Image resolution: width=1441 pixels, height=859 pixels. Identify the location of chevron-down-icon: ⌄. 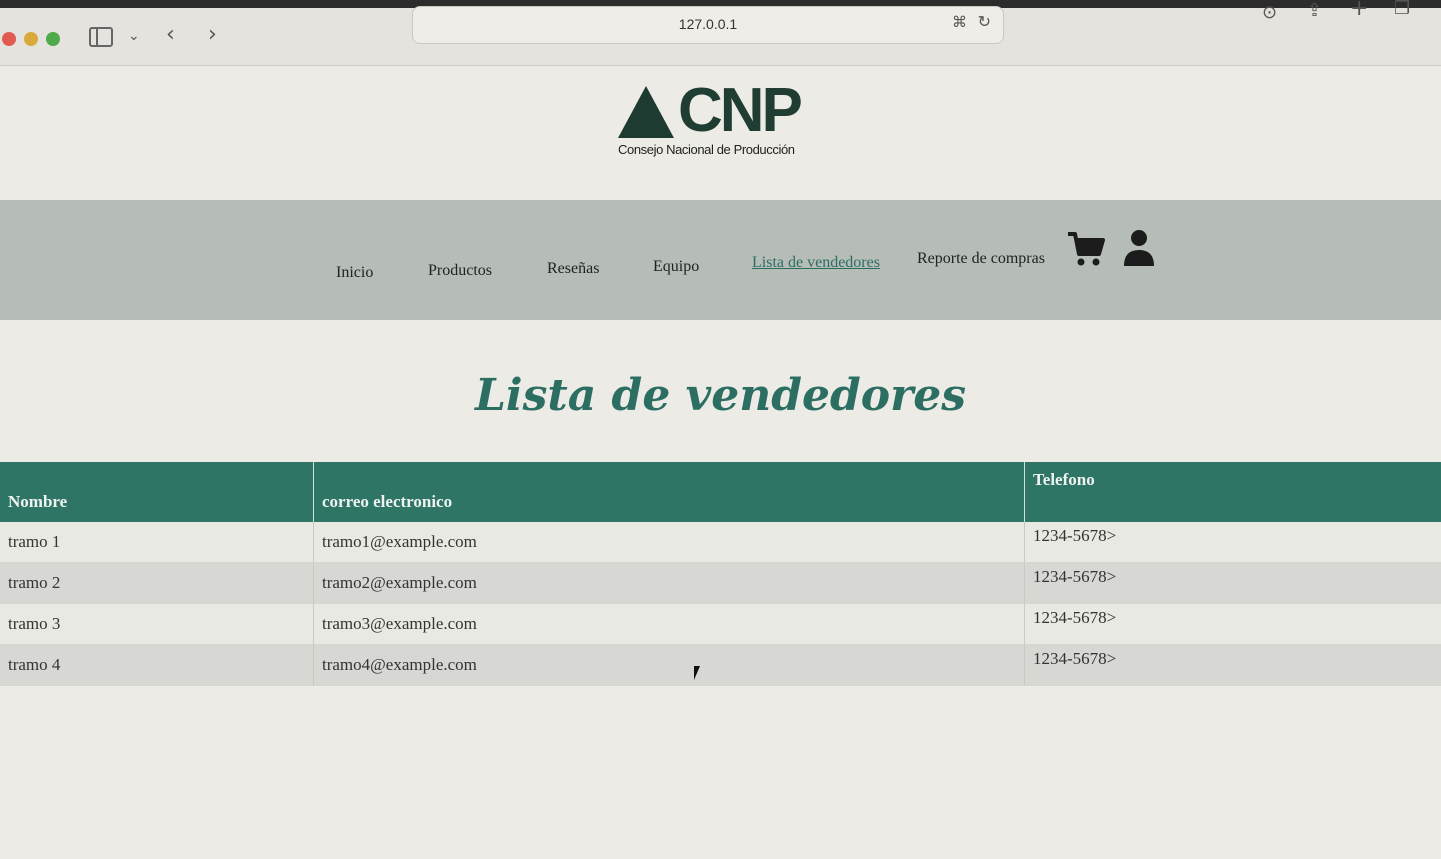
(134, 36).